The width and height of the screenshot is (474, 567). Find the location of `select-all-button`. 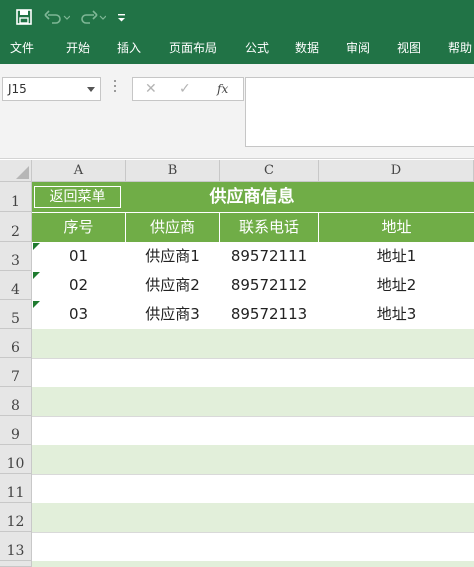

select-all-button is located at coordinates (16, 171).